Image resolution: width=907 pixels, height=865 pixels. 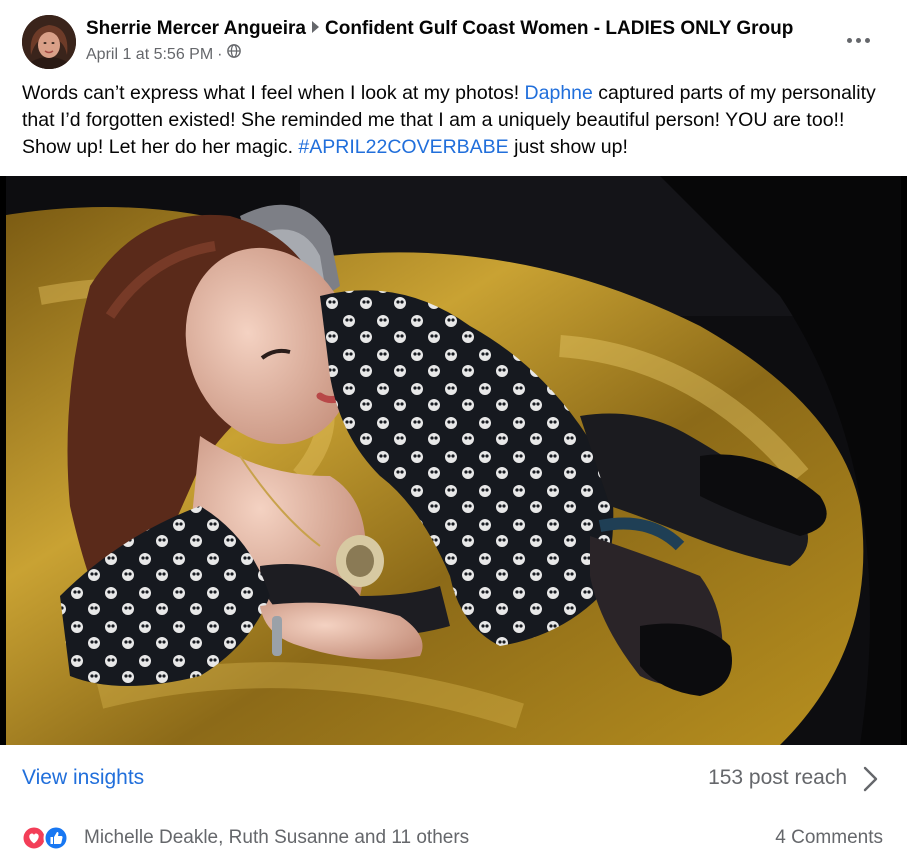 I want to click on insights-row: View insights 153 post reach, so click(x=453, y=779).